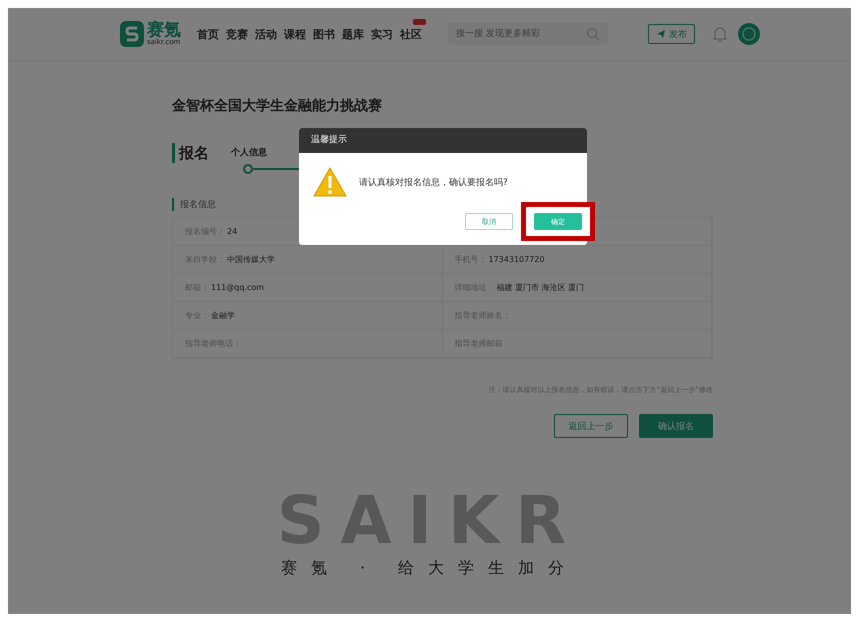  I want to click on logo-name: 赛氪, so click(164, 30).